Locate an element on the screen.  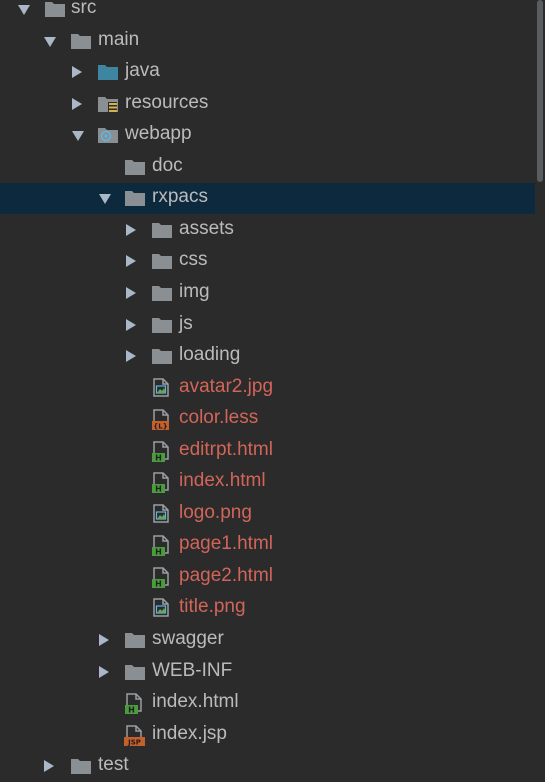
tree-node-label: page2.html is located at coordinates (226, 575).